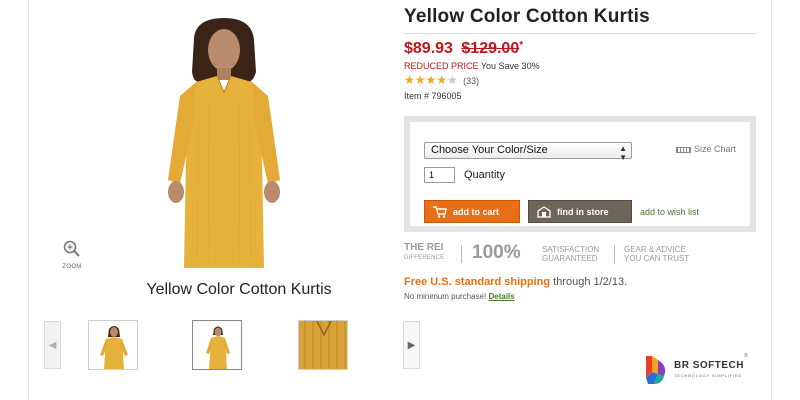  What do you see at coordinates (571, 249) in the screenshot?
I see `satisfaction-label: SATISFACTION` at bounding box center [571, 249].